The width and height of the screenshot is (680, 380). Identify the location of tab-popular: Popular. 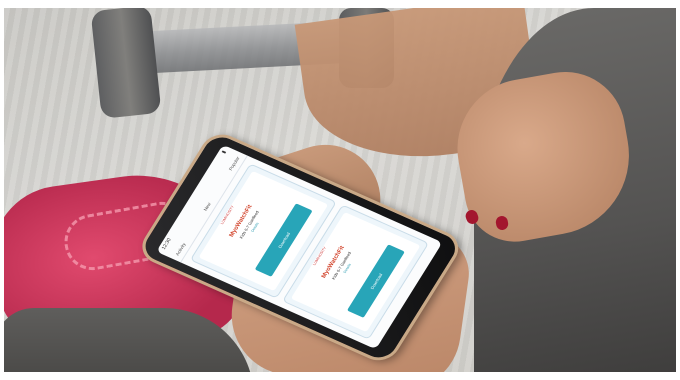
(233, 163).